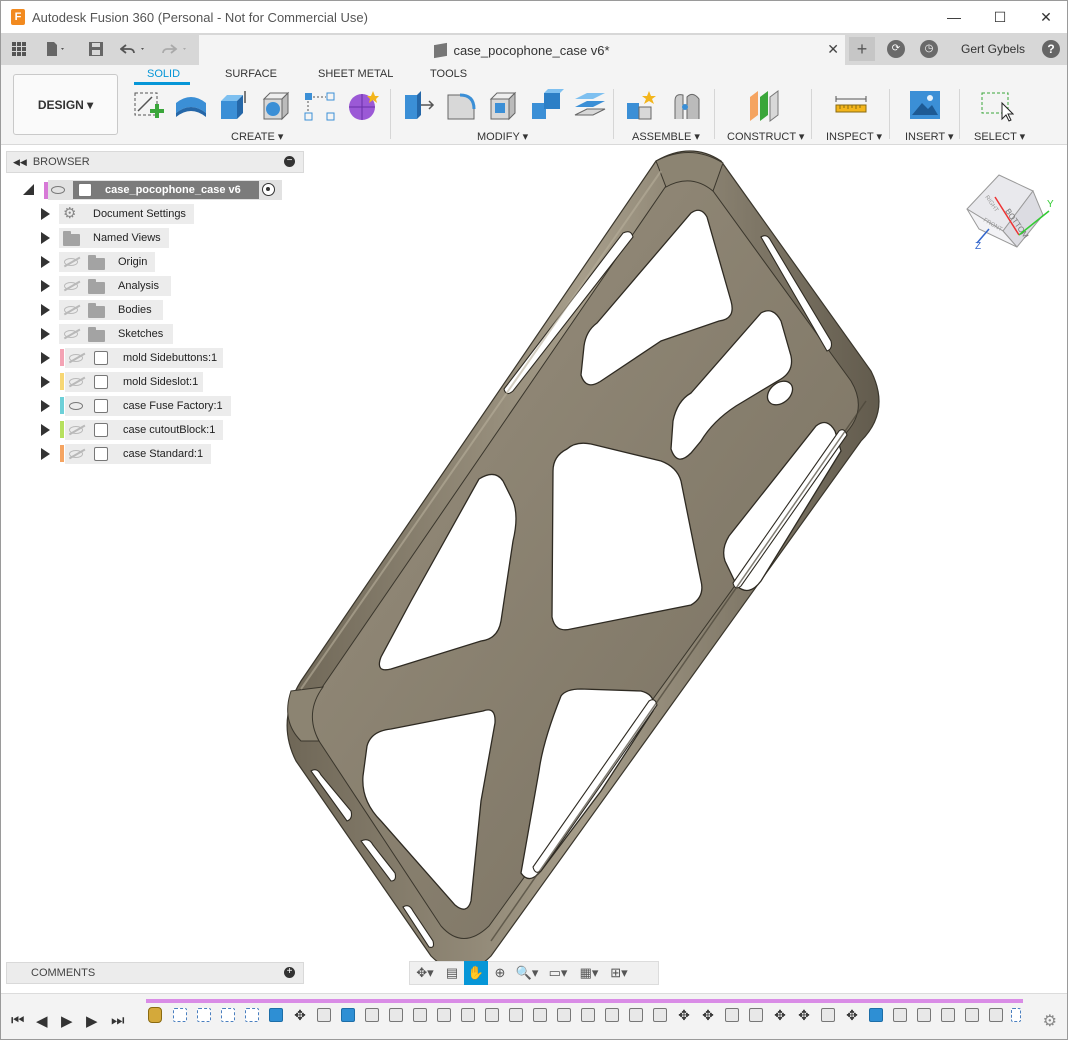 The height and width of the screenshot is (1040, 1068). What do you see at coordinates (476, 973) in the screenshot?
I see `pan-hand-icon: ✋` at bounding box center [476, 973].